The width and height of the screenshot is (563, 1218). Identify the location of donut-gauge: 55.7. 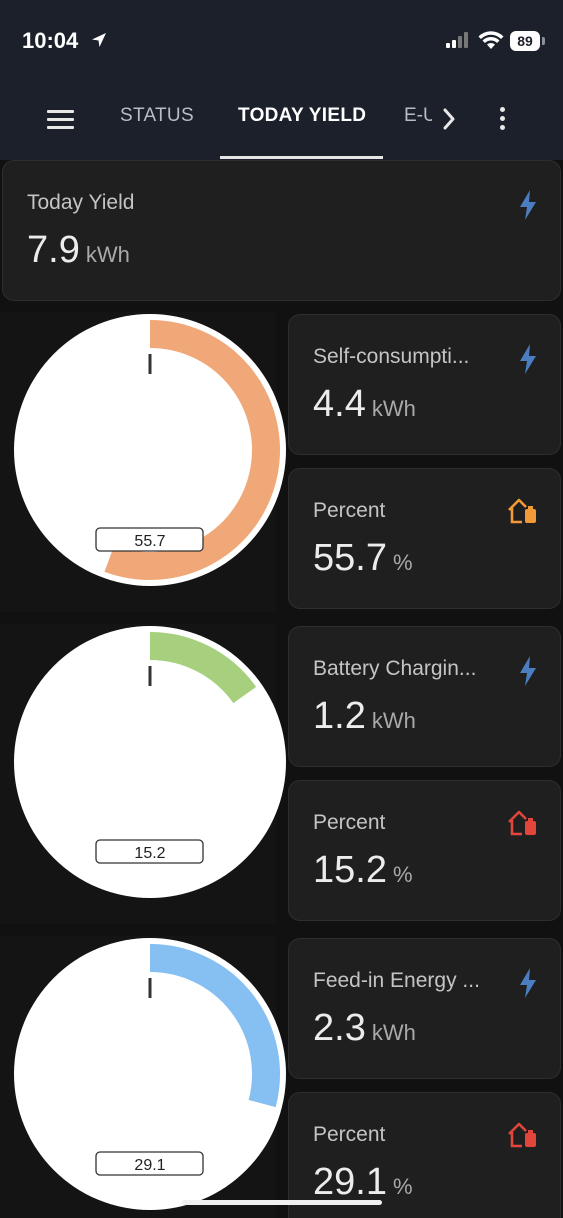
(150, 450).